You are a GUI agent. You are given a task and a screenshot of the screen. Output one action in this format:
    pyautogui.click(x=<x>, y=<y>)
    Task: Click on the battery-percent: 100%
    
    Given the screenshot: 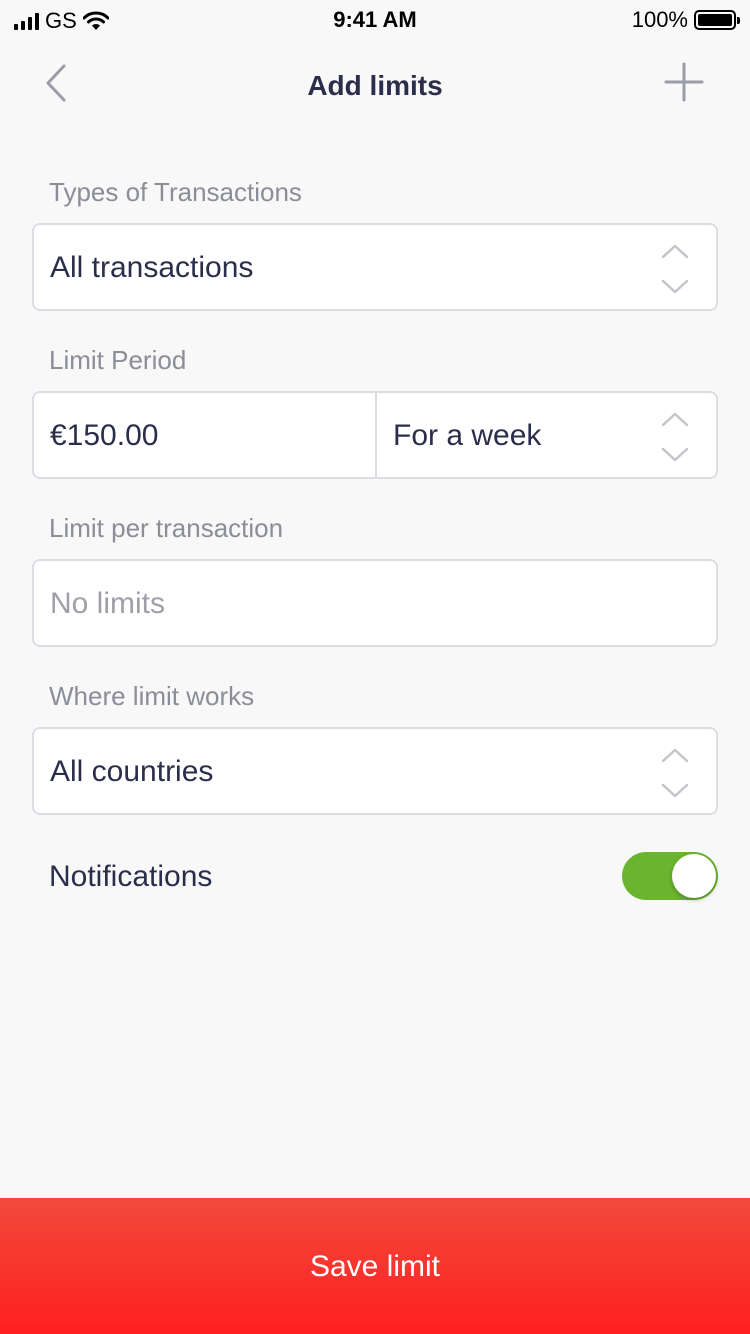 What is the action you would take?
    pyautogui.click(x=659, y=19)
    